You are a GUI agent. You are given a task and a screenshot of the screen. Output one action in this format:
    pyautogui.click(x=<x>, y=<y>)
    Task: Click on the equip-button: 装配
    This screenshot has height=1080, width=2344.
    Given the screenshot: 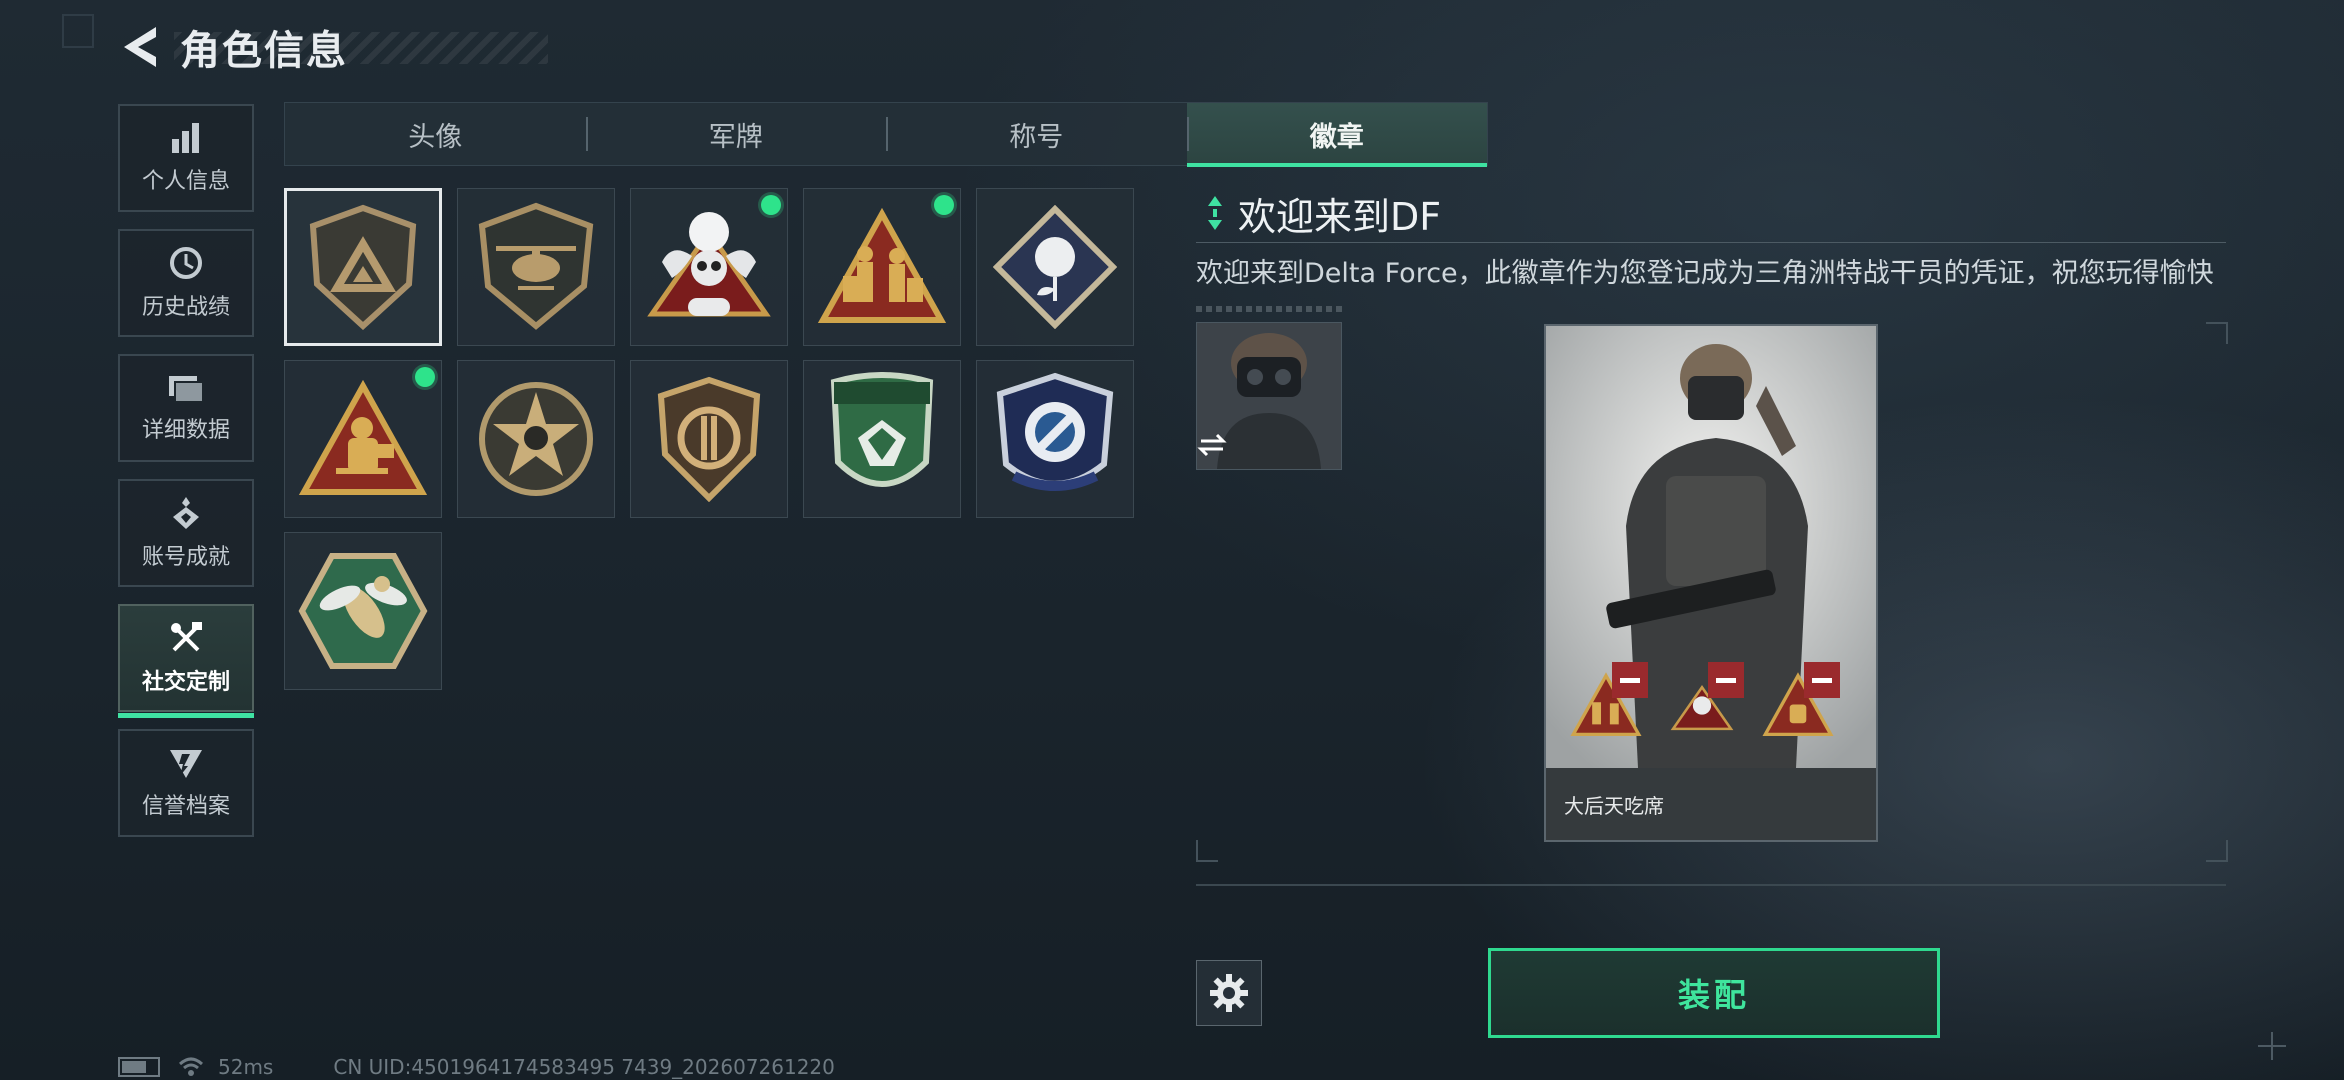 What is the action you would take?
    pyautogui.click(x=1714, y=993)
    